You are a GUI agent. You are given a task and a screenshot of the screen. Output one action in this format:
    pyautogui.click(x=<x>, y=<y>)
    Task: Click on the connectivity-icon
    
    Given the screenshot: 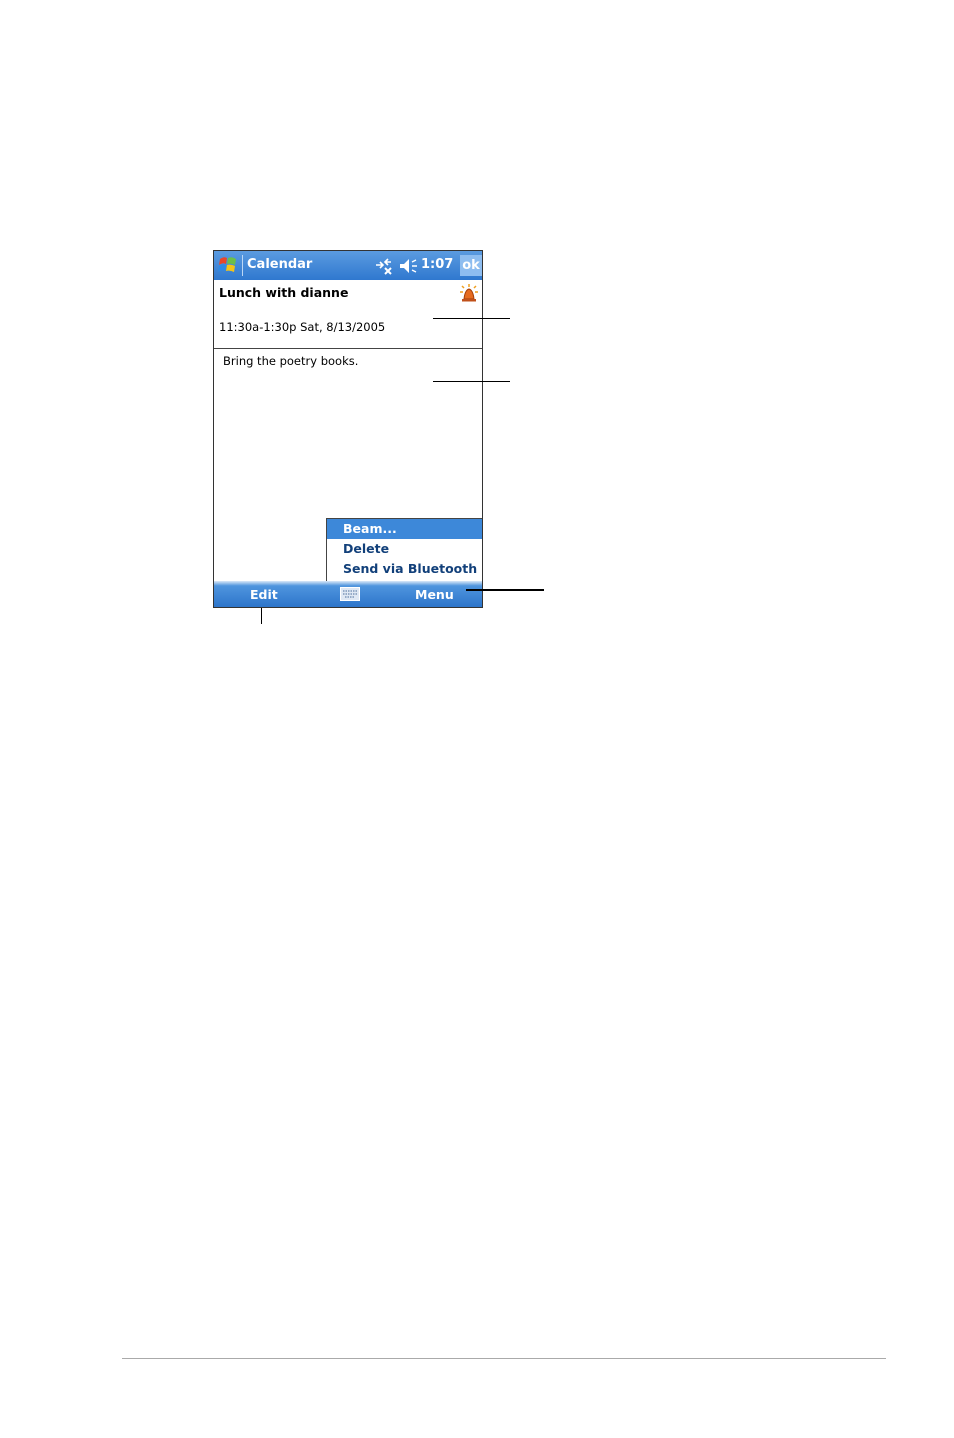 What is the action you would take?
    pyautogui.click(x=384, y=266)
    